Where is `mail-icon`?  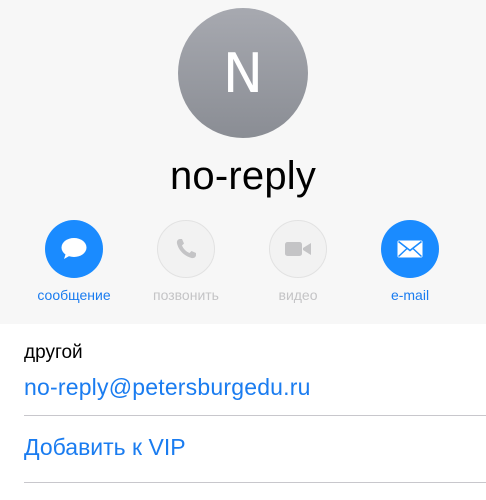 mail-icon is located at coordinates (410, 249).